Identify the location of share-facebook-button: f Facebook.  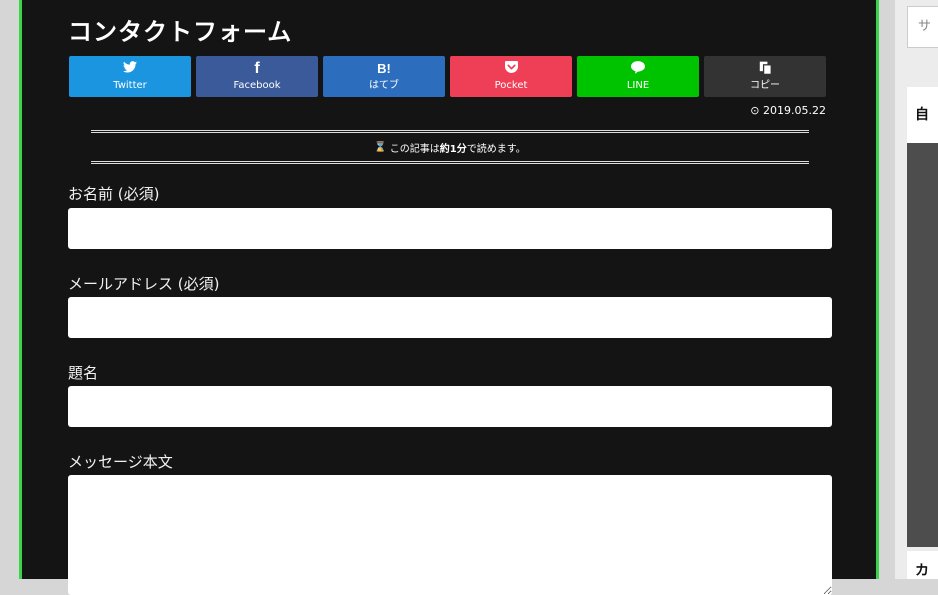
(257, 76).